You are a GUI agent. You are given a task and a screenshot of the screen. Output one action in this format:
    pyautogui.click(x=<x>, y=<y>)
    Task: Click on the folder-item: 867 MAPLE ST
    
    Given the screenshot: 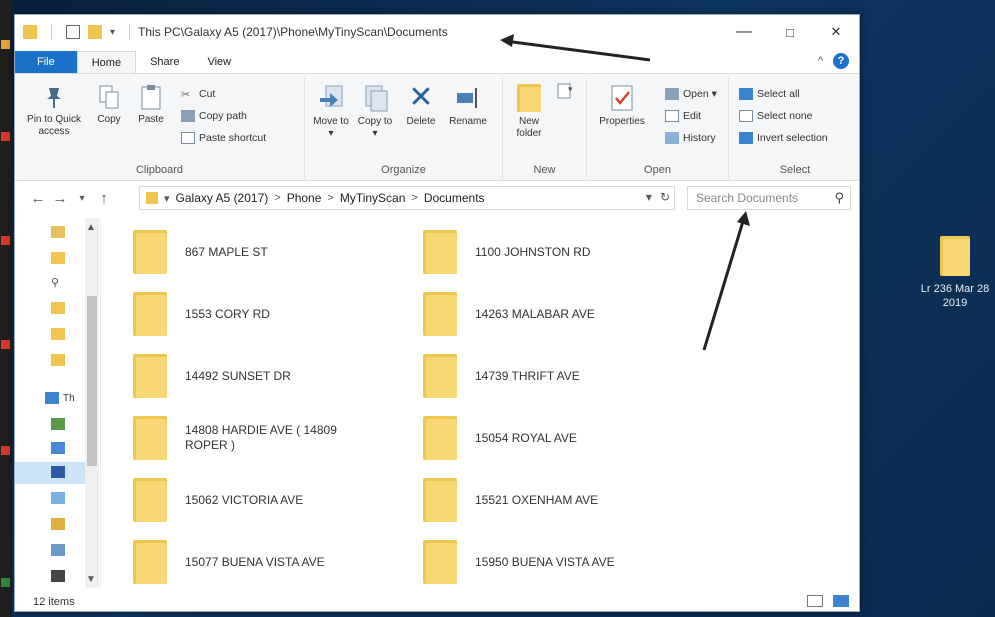 What is the action you would take?
    pyautogui.click(x=259, y=252)
    